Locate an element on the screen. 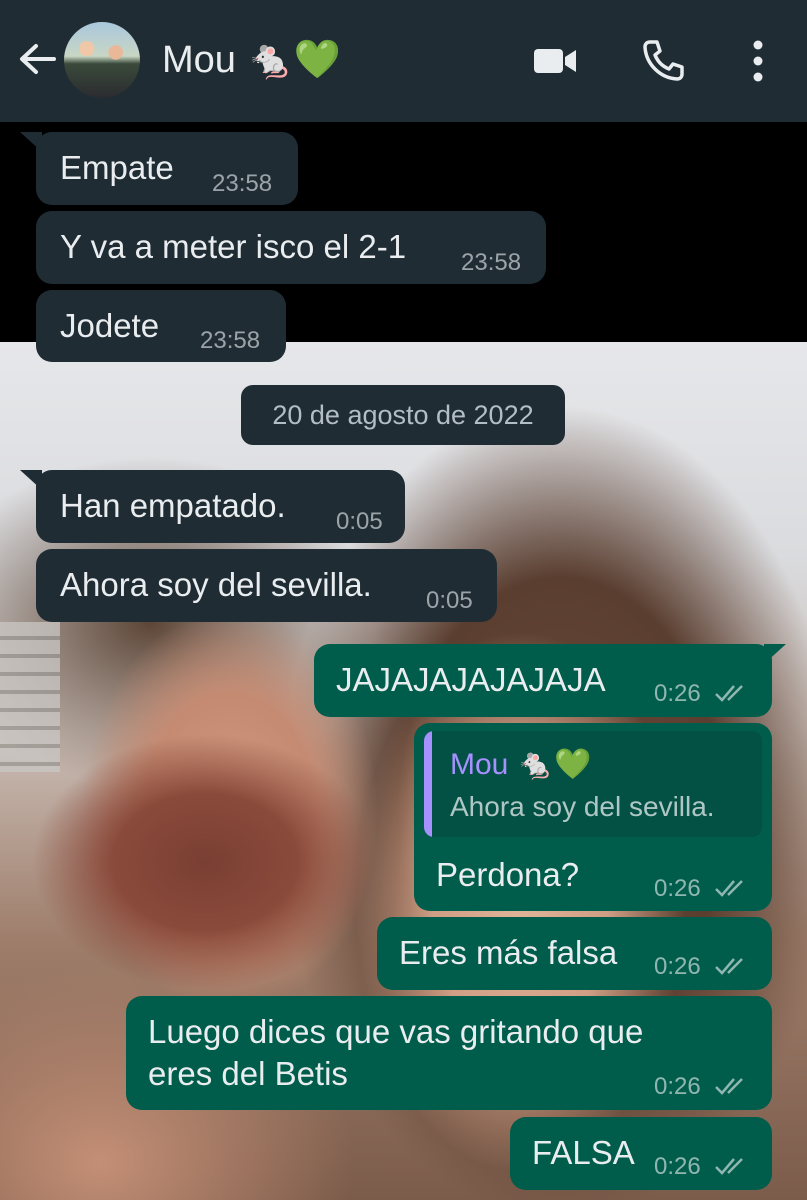 This screenshot has height=1200, width=807. message-text: FALSA is located at coordinates (583, 1152).